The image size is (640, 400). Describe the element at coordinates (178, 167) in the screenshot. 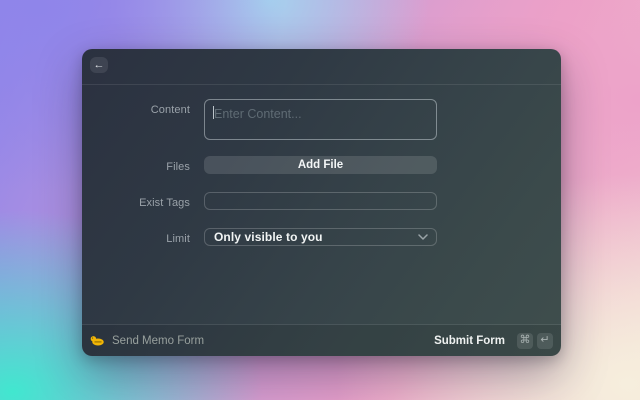

I see `files-label: Files` at that location.